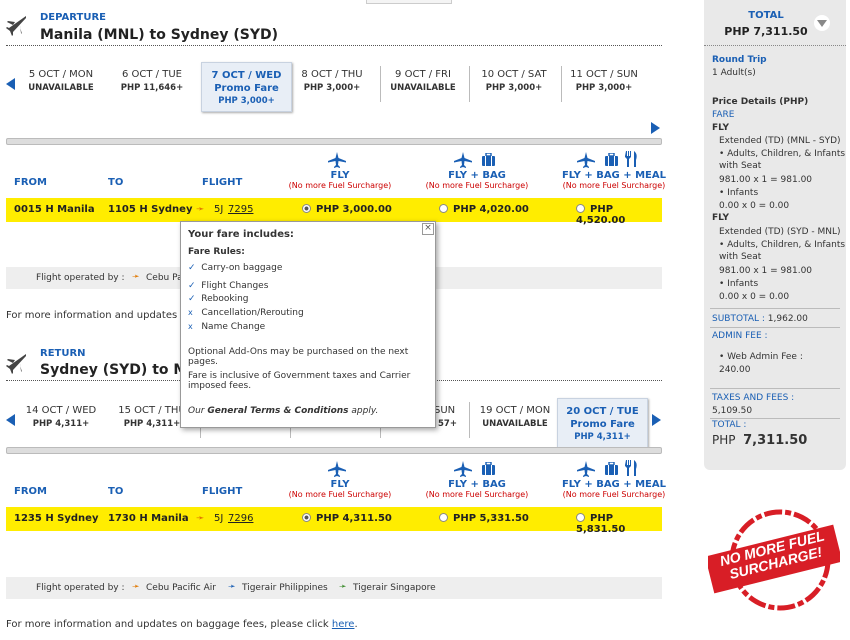 The width and height of the screenshot is (850, 640). I want to click on date-option: 5 OCT / MON UNAVAILABLE, so click(61, 81).